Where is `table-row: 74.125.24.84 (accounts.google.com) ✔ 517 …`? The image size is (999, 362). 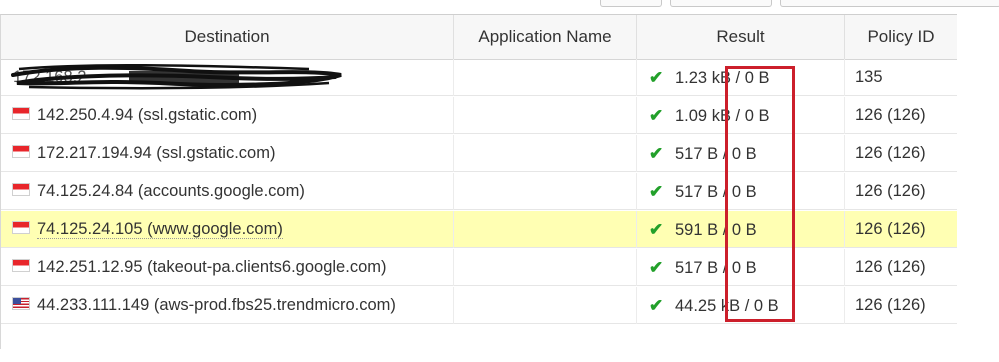
table-row: 74.125.24.84 (accounts.google.com) ✔ 517 … is located at coordinates (479, 191).